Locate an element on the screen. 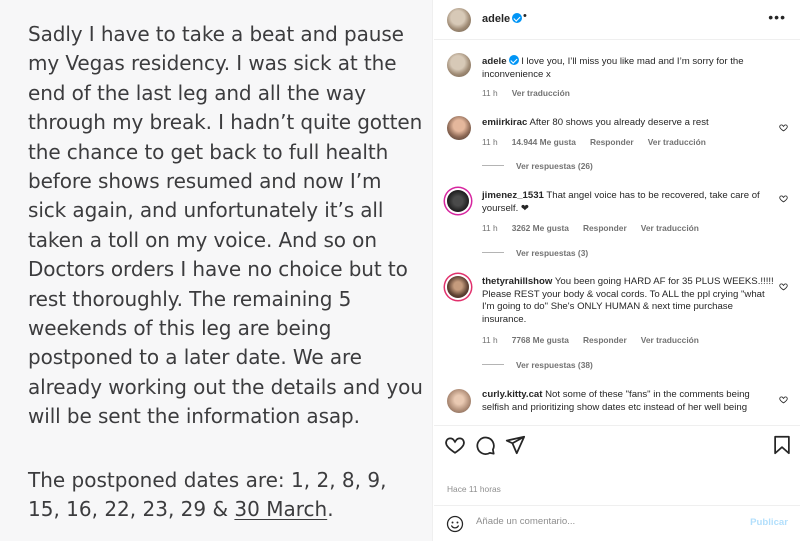 The width and height of the screenshot is (800, 541). comment-username: curly.kitty.cat is located at coordinates (512, 394).